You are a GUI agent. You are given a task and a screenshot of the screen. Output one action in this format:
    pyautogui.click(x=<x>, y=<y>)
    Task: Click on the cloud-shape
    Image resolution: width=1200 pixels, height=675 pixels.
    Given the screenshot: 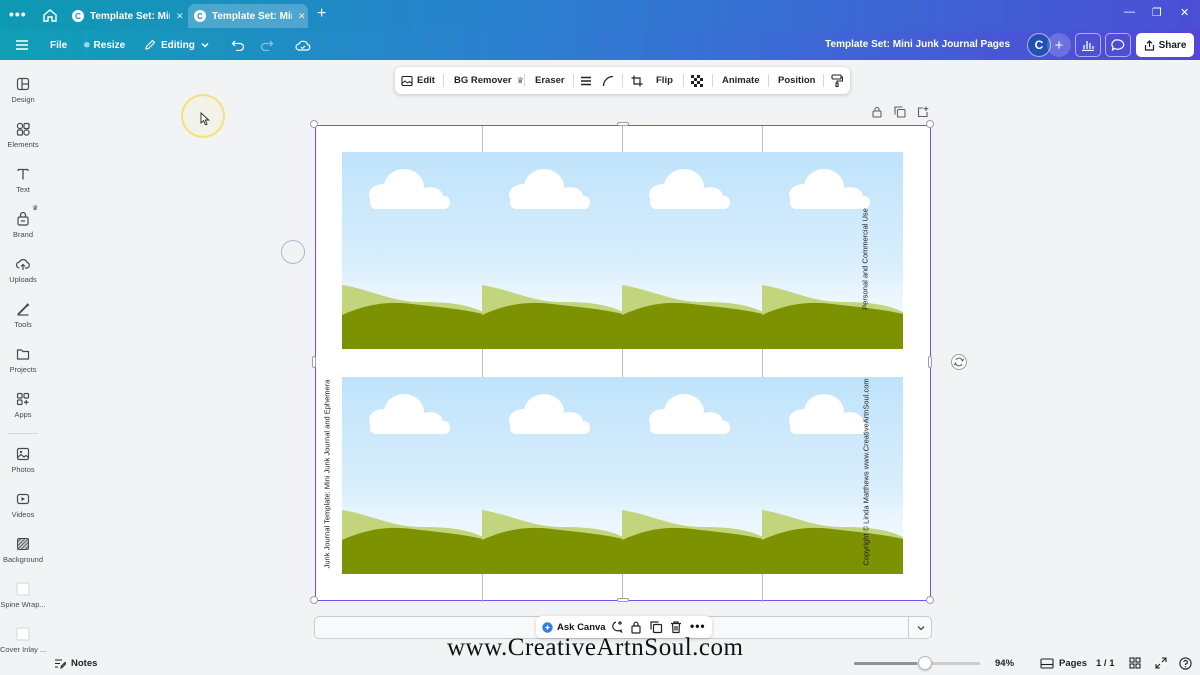 What is the action you would take?
    pyautogui.click(x=409, y=189)
    